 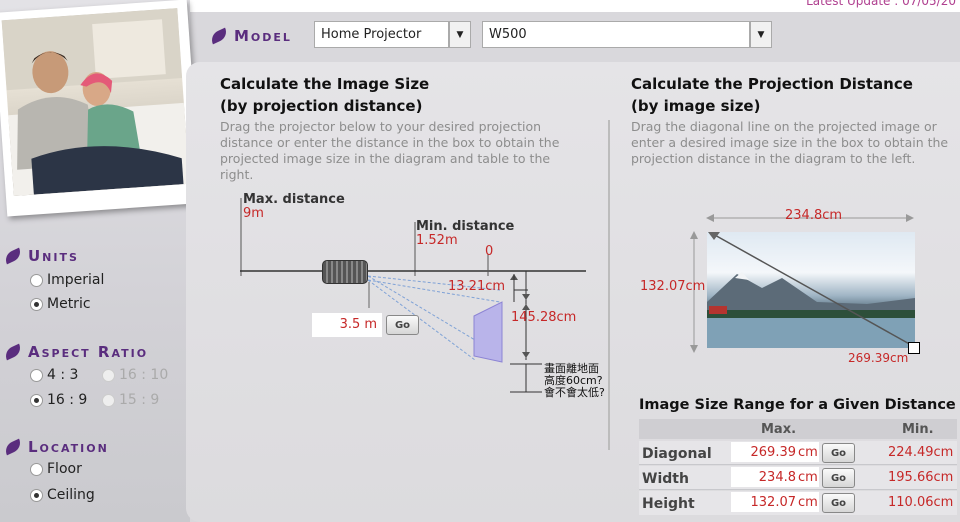 What do you see at coordinates (677, 454) in the screenshot?
I see `row-label-diagonal: Diagonal` at bounding box center [677, 454].